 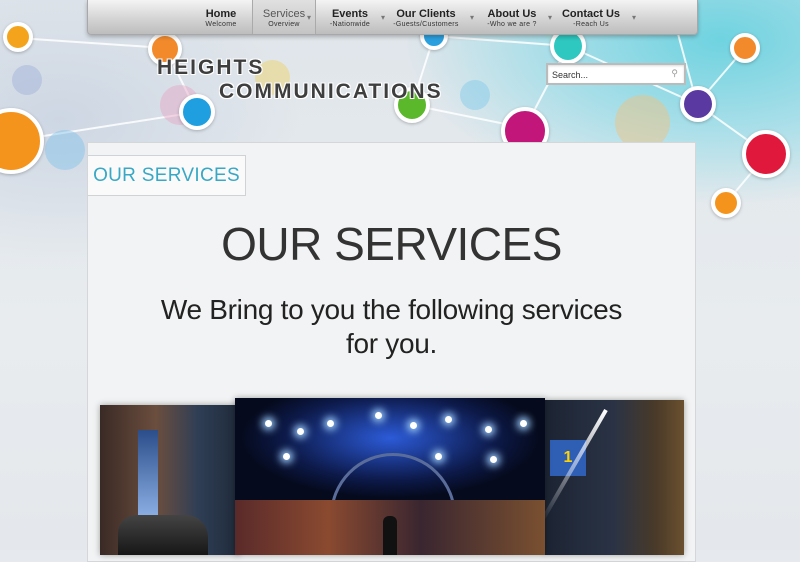 I want to click on nav-services: Services Overview ▾, so click(x=284, y=17).